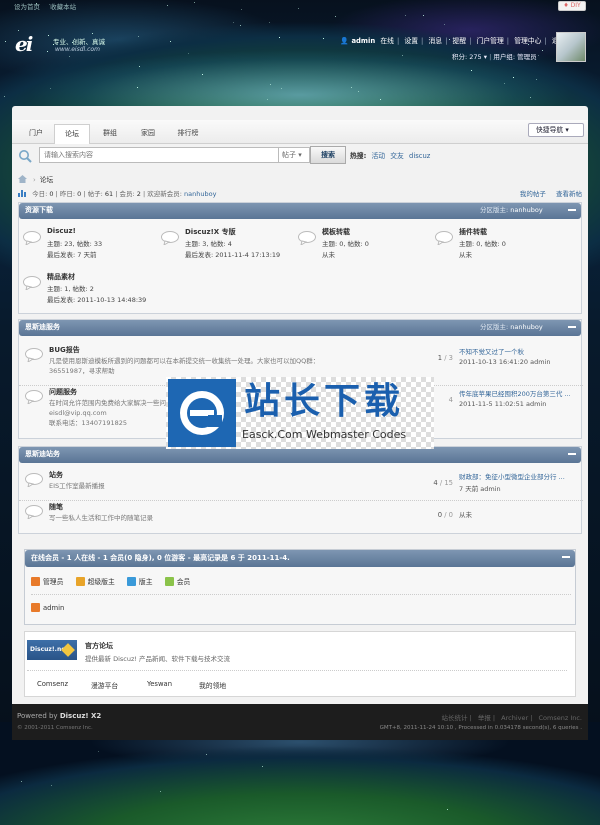 The width and height of the screenshot is (600, 825). I want to click on nav-groups: 群组, so click(110, 134).